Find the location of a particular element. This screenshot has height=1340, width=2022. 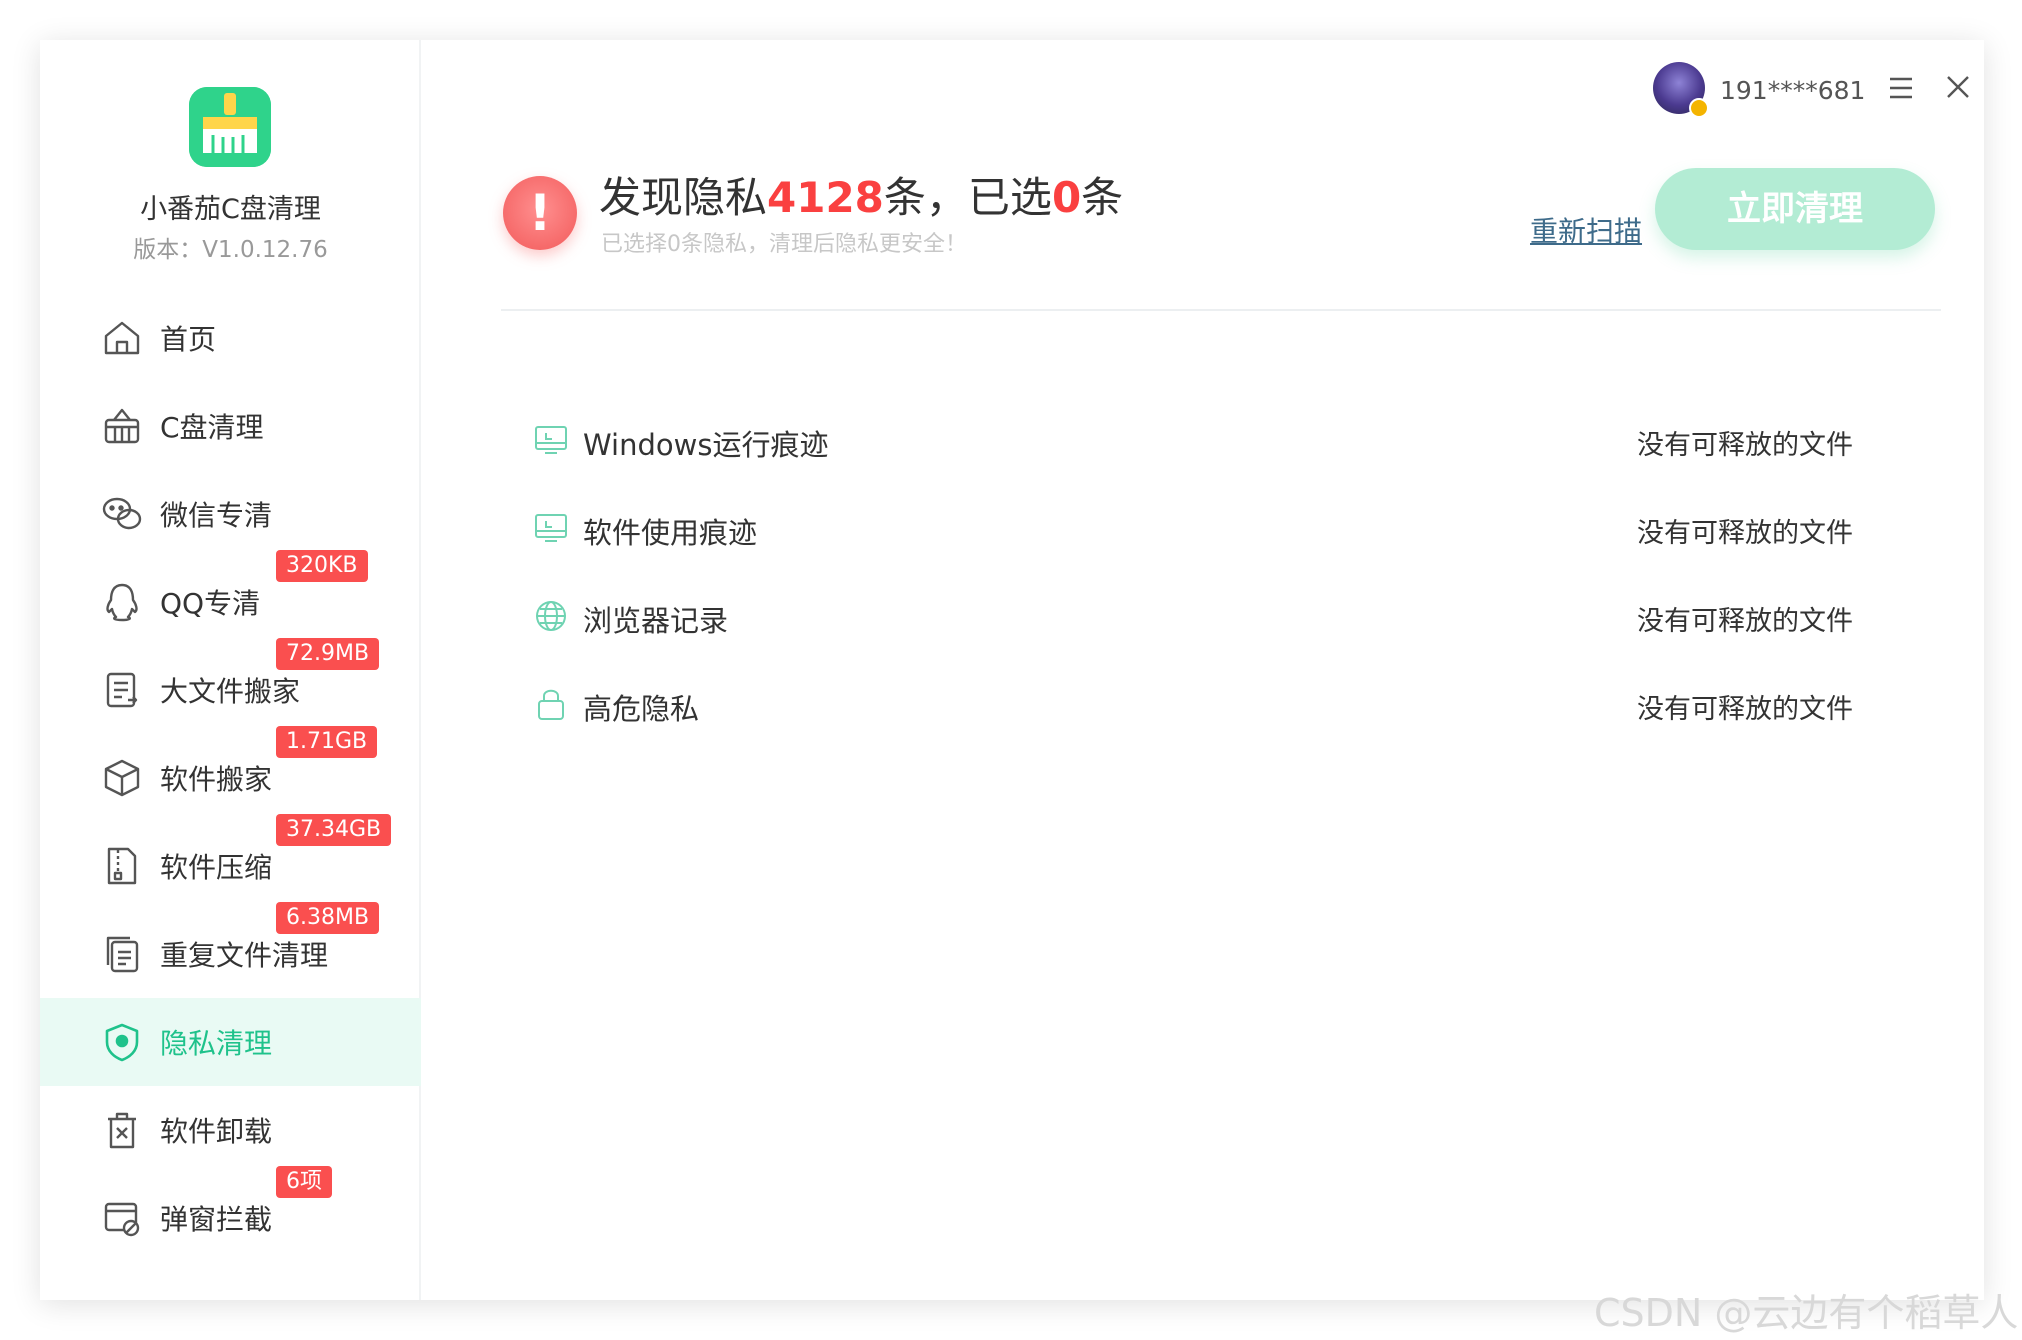

alert-icon: ! is located at coordinates (540, 213).